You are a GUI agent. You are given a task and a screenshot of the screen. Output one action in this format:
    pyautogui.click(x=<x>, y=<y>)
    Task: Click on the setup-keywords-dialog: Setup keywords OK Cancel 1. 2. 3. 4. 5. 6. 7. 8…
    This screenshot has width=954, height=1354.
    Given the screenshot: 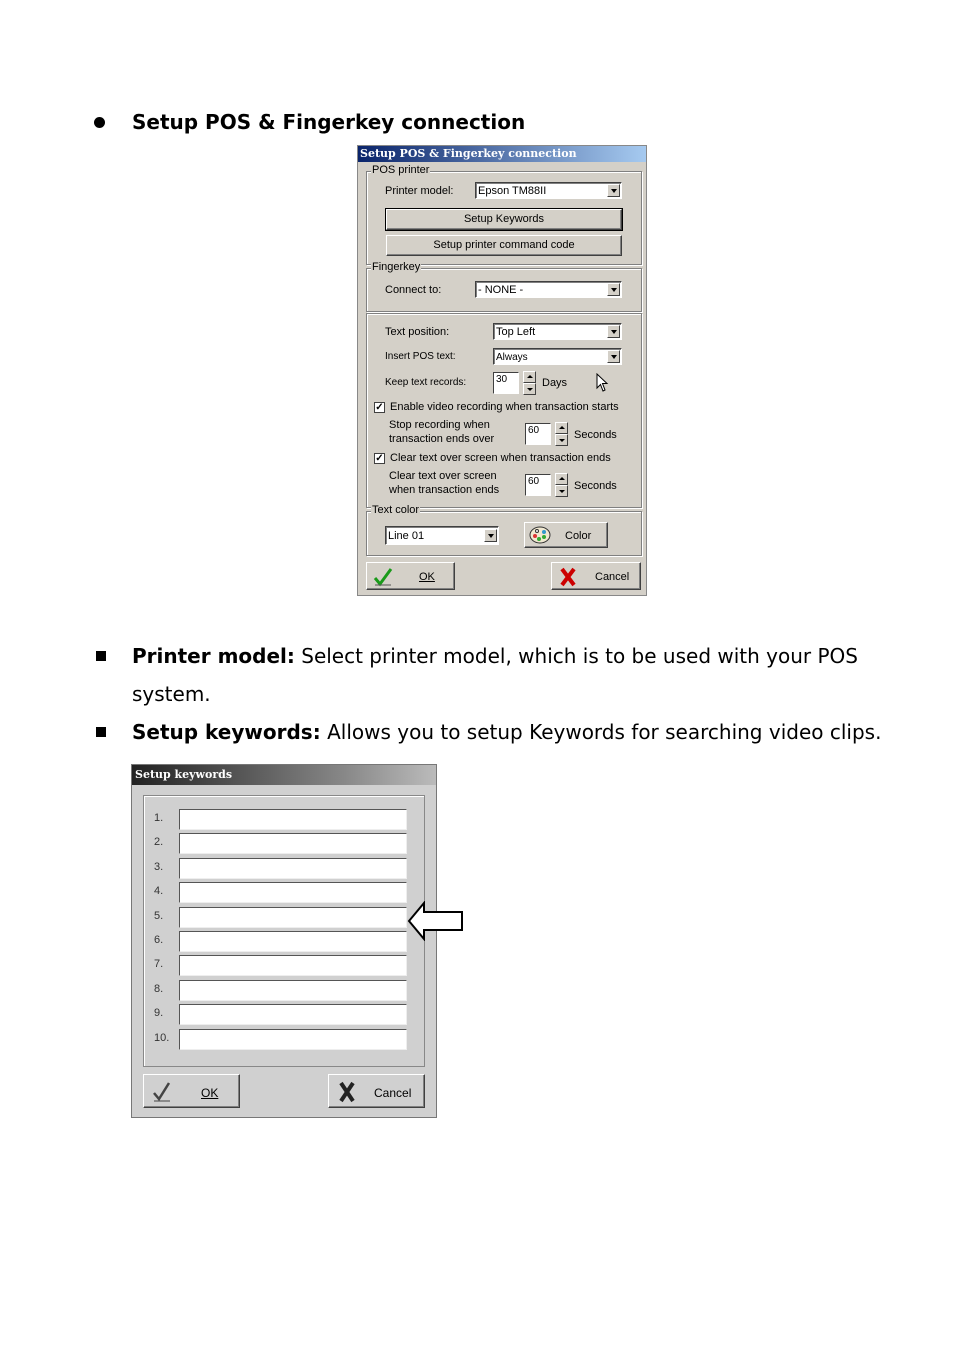 What is the action you would take?
    pyautogui.click(x=284, y=941)
    